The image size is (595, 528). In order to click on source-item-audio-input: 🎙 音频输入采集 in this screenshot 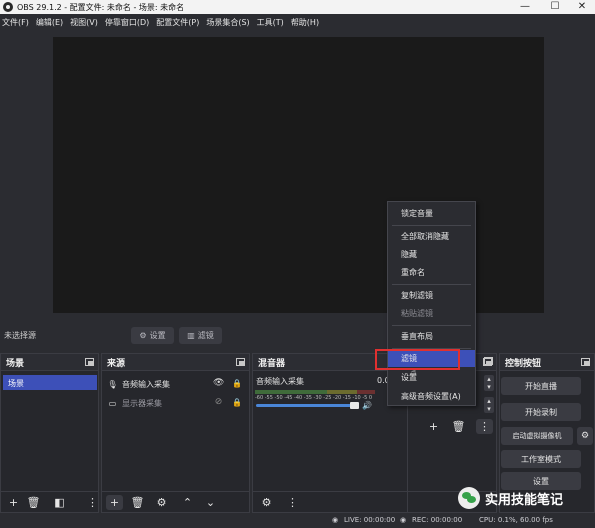, I will do `click(177, 384)`.